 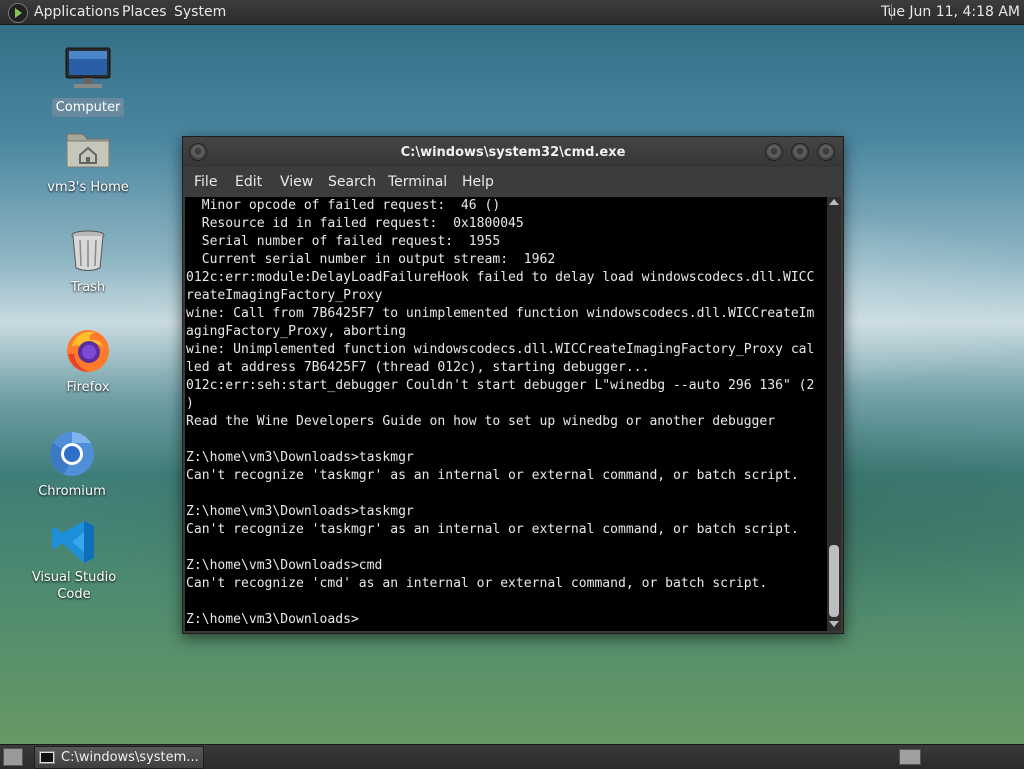 I want to click on menu-system: System, so click(x=200, y=12).